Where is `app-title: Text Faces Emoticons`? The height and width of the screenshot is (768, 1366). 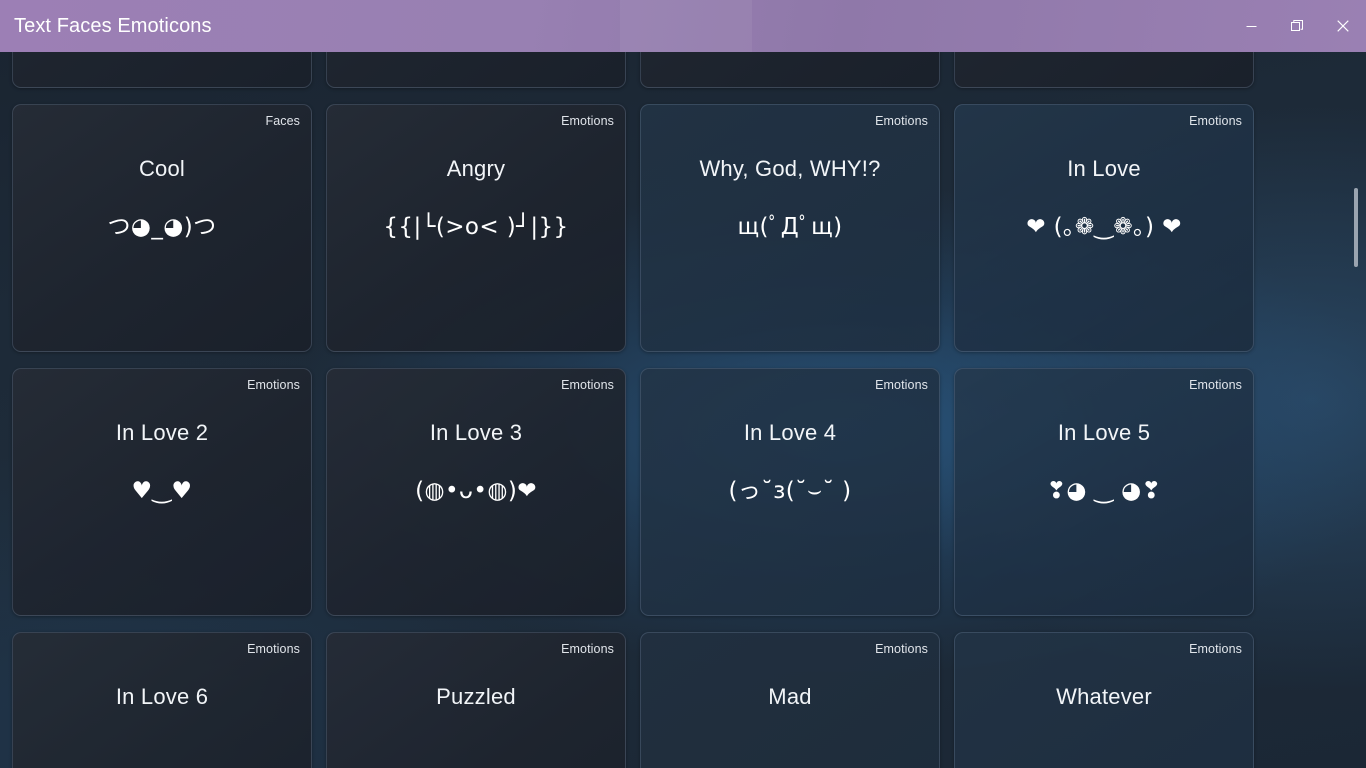
app-title: Text Faces Emoticons is located at coordinates (113, 26).